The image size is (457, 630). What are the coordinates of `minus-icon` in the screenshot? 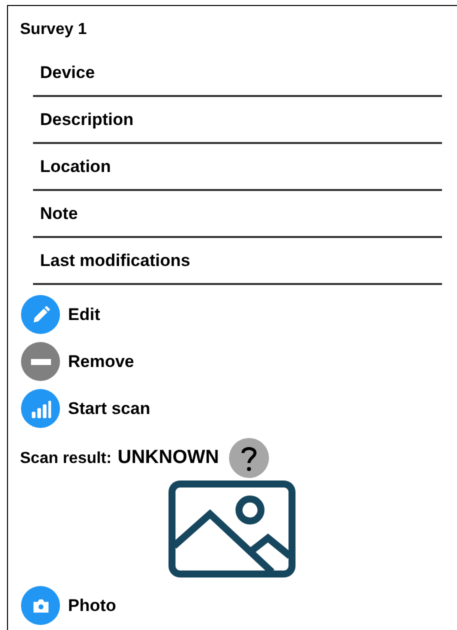 It's located at (40, 361).